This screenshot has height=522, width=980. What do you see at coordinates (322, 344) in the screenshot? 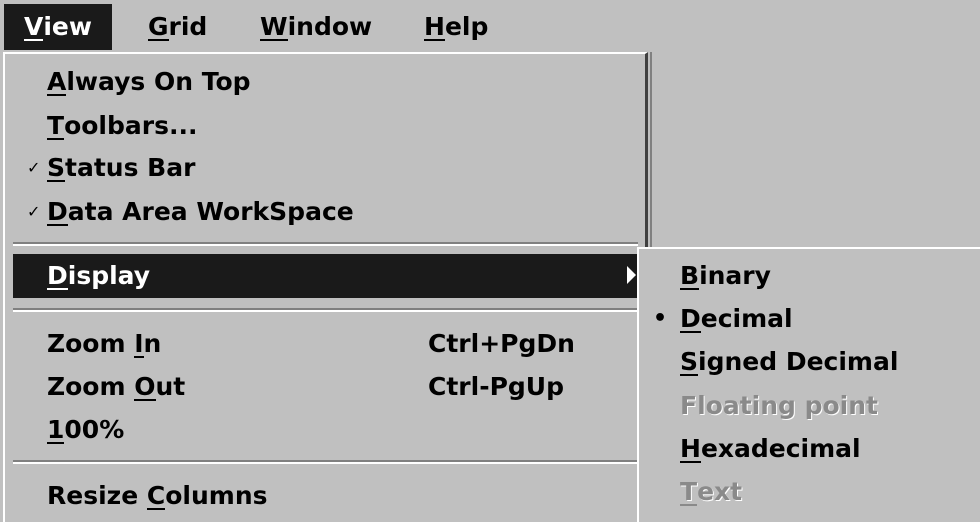
I see `menu-item-zoom-in: Zoom In Ctrl+PgDn` at bounding box center [322, 344].